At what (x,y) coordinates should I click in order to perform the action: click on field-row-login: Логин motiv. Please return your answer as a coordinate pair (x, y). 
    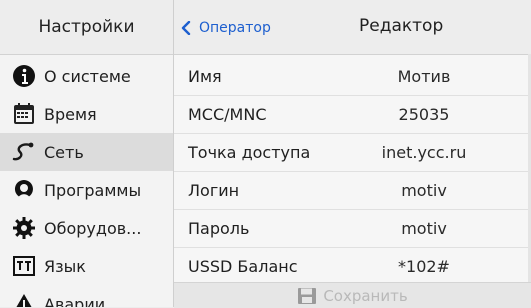
    Looking at the image, I should click on (352, 190).